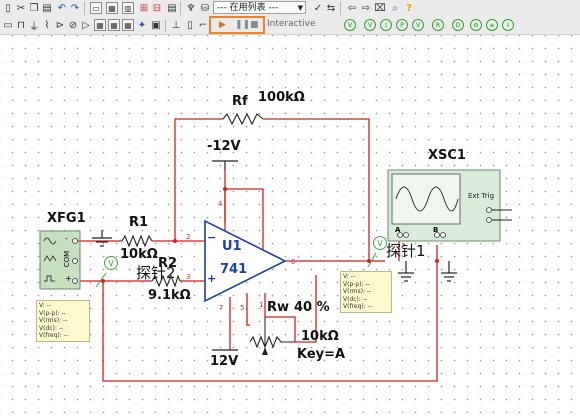 This screenshot has height=416, width=580. What do you see at coordinates (406, 251) in the screenshot?
I see `probe1-label: 探针1` at bounding box center [406, 251].